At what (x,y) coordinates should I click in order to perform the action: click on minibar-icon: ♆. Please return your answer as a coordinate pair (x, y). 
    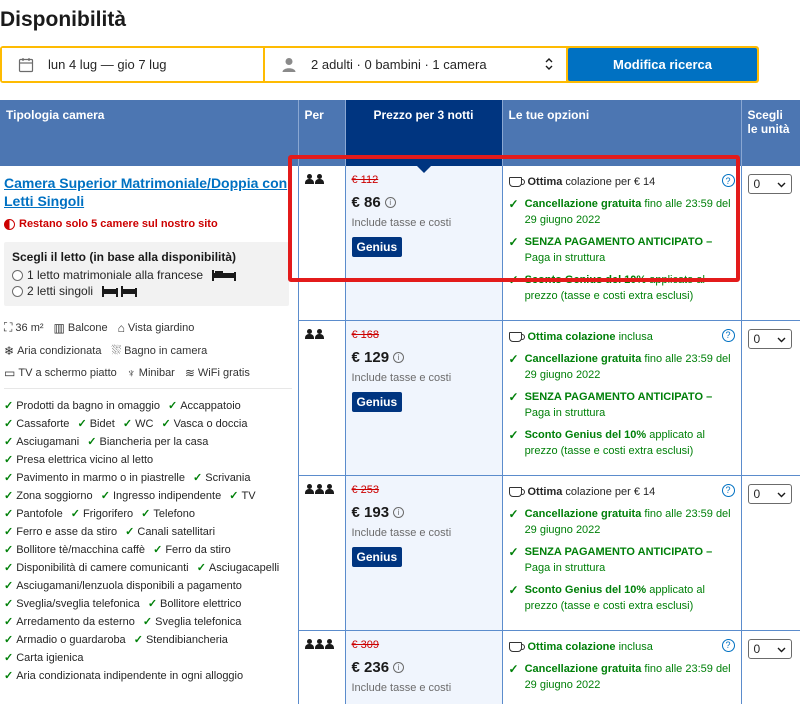
    Looking at the image, I should click on (131, 373).